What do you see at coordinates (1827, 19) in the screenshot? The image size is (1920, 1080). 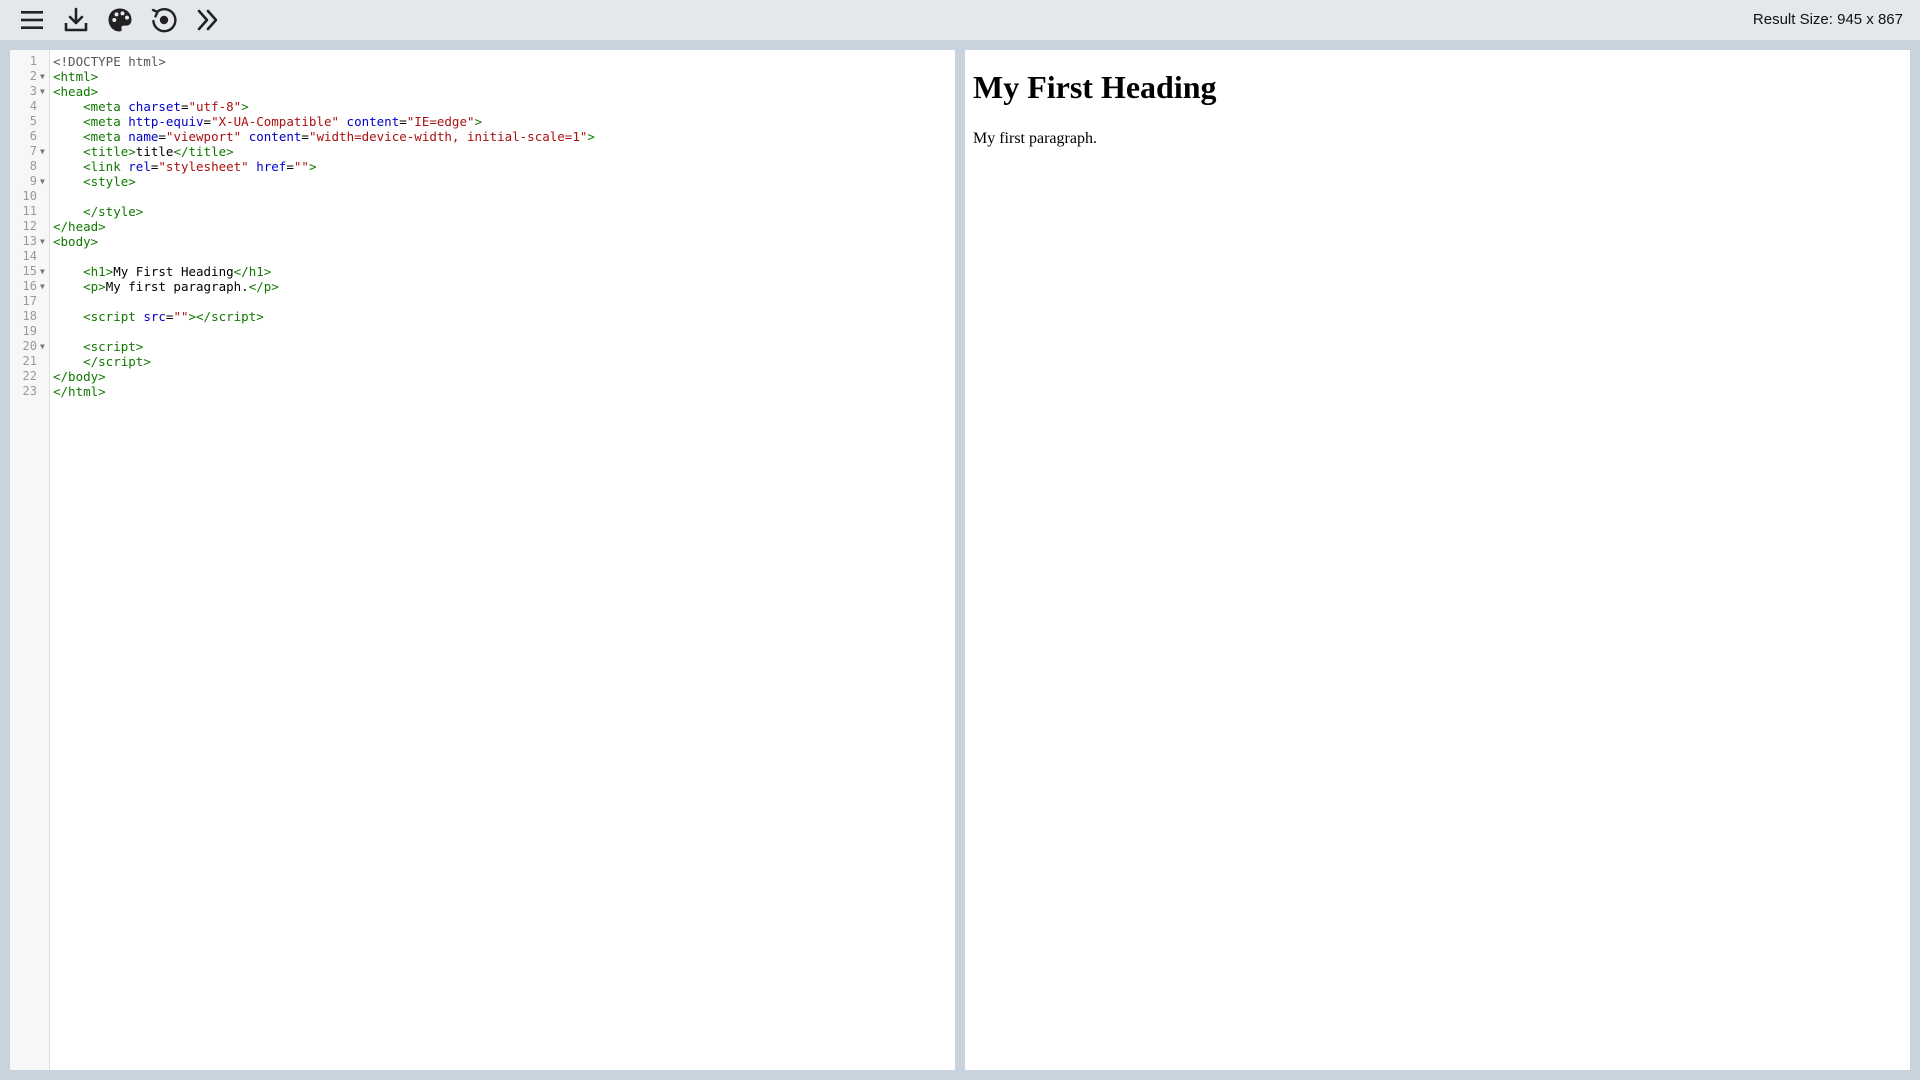 I see `result-size-label: Result Size: 945 x 867` at bounding box center [1827, 19].